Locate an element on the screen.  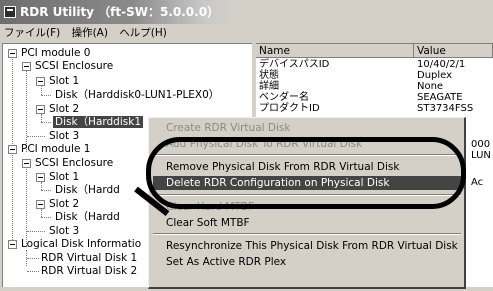
app-icon is located at coordinates (10, 12).